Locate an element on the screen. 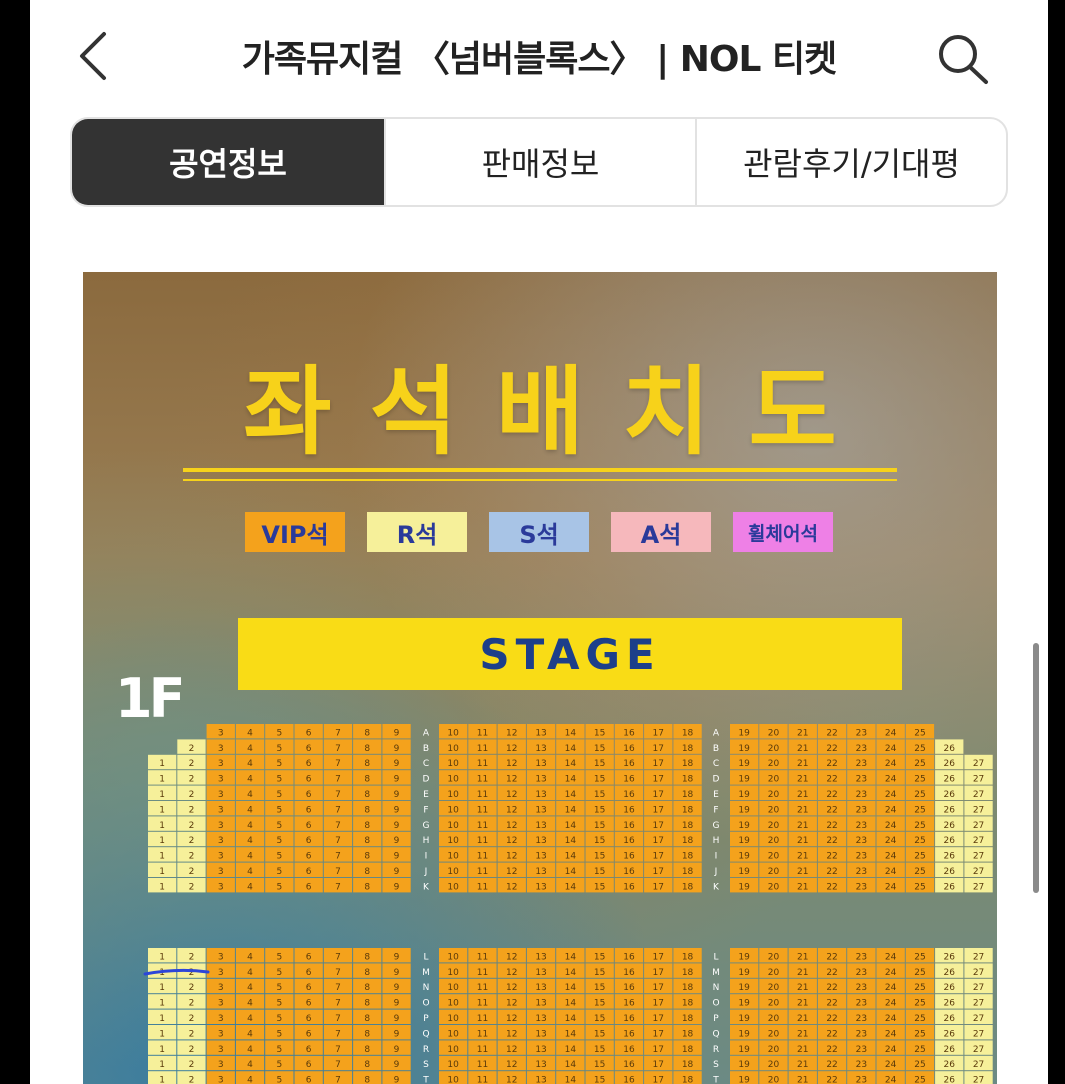  tab-reviews: 관람후기/기대평 is located at coordinates (851, 162).